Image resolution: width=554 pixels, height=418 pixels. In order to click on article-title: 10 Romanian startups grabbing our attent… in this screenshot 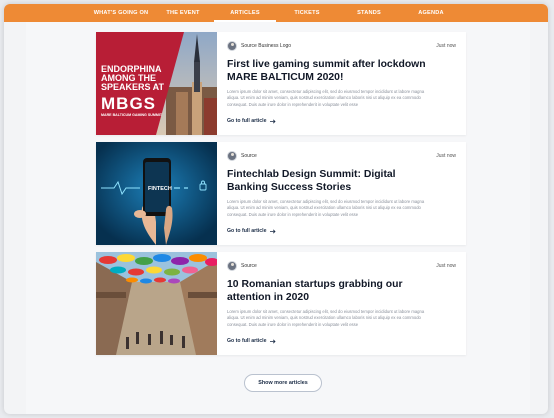, I will do `click(332, 291)`.